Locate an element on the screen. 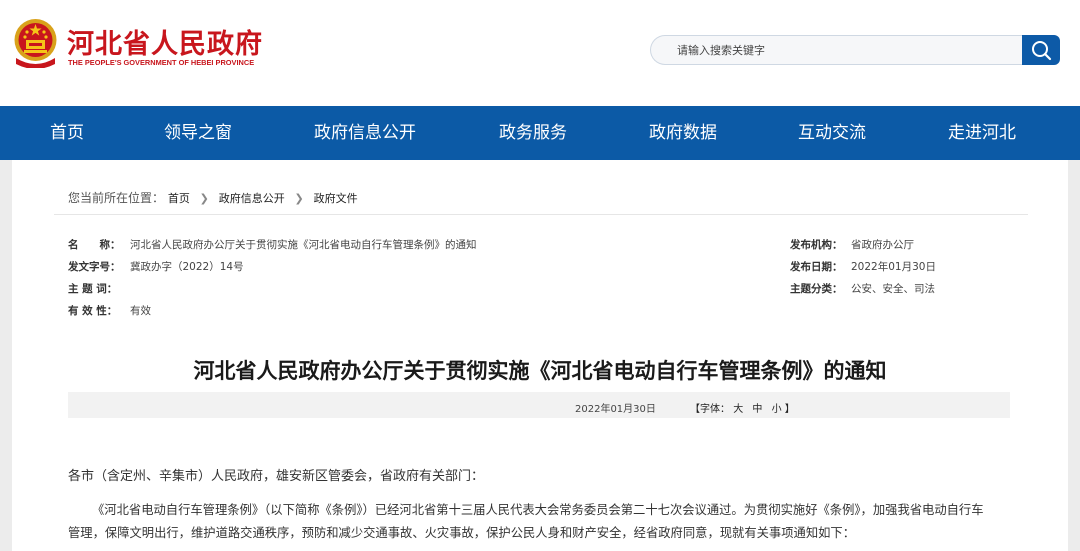  search-button is located at coordinates (1041, 50).